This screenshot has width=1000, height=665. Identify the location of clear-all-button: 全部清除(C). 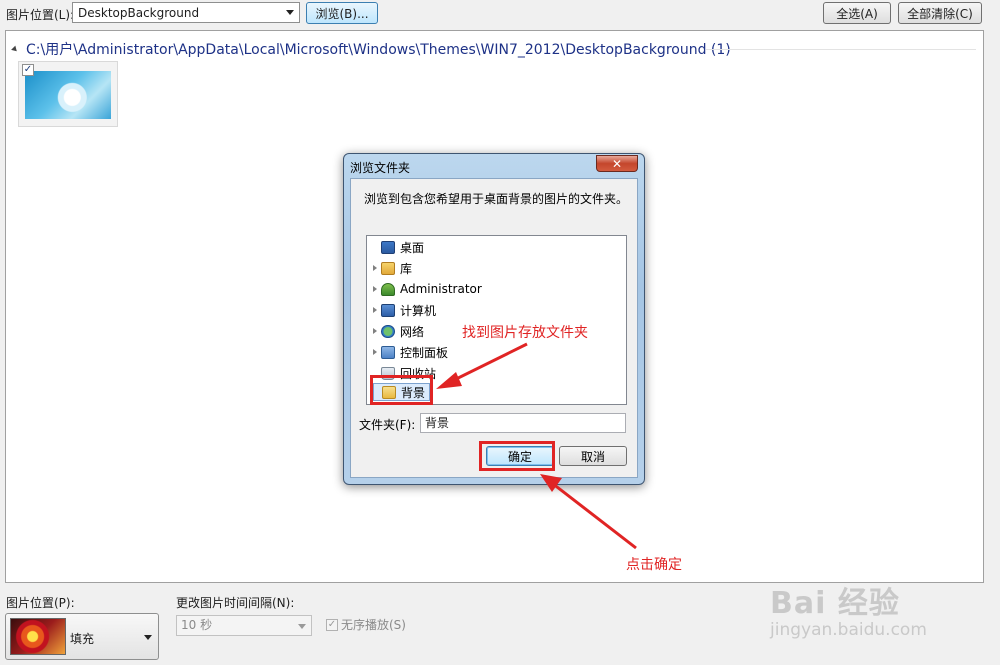
(940, 13).